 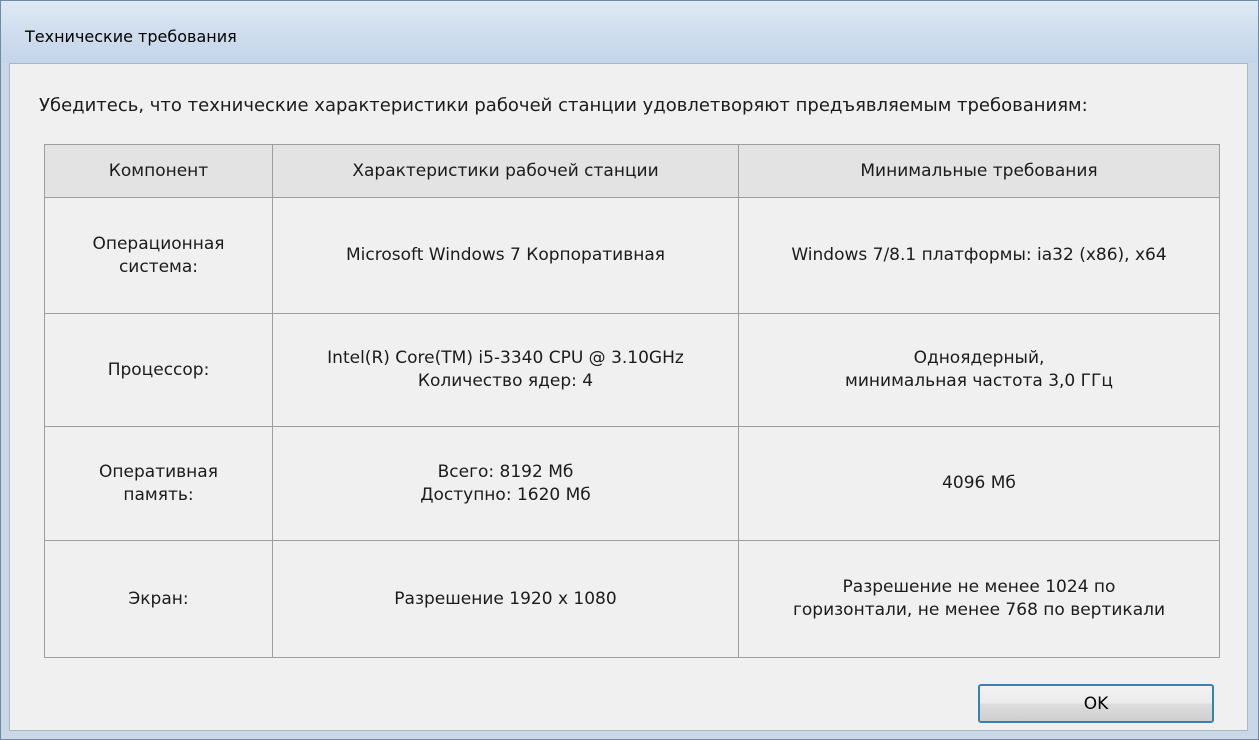 I want to click on cell-workstation: Разрешение 1920 x 1080, so click(x=505, y=599).